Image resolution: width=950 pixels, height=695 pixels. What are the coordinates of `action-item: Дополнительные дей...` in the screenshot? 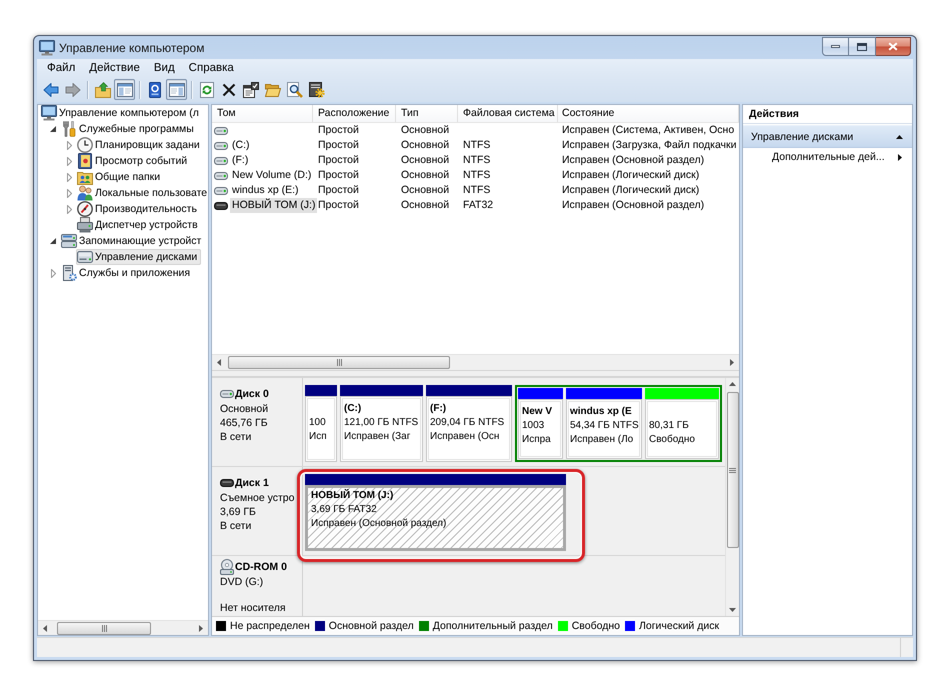 It's located at (827, 157).